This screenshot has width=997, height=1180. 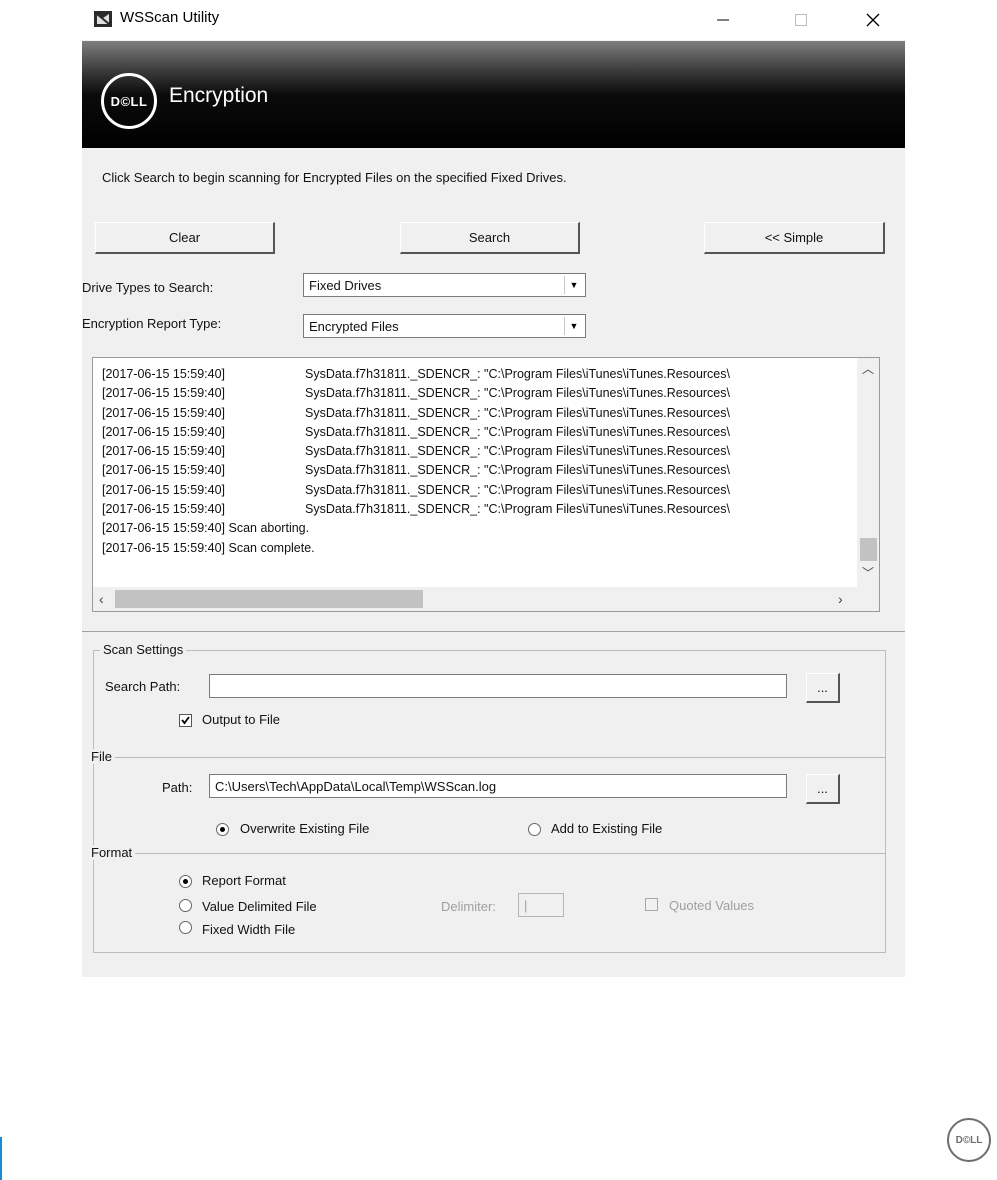 I want to click on divider, so click(x=493, y=631).